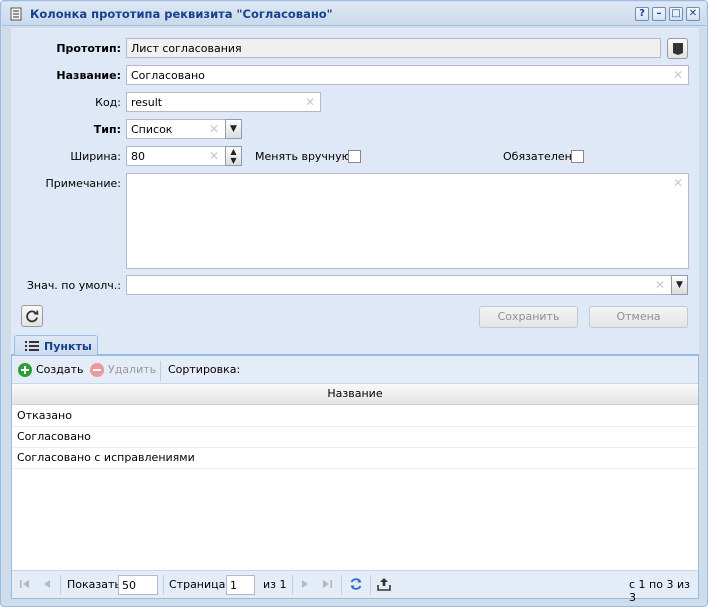 The width and height of the screenshot is (708, 607). I want to click on default-combobox: ✕, so click(399, 285).